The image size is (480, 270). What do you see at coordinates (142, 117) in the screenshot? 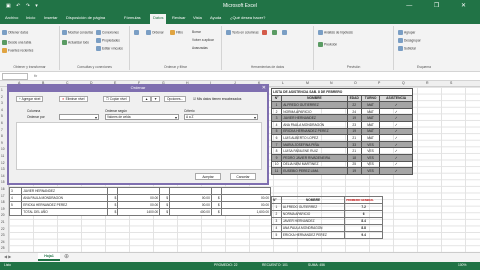
I see `sort-on-select: Valores de celda` at bounding box center [142, 117].